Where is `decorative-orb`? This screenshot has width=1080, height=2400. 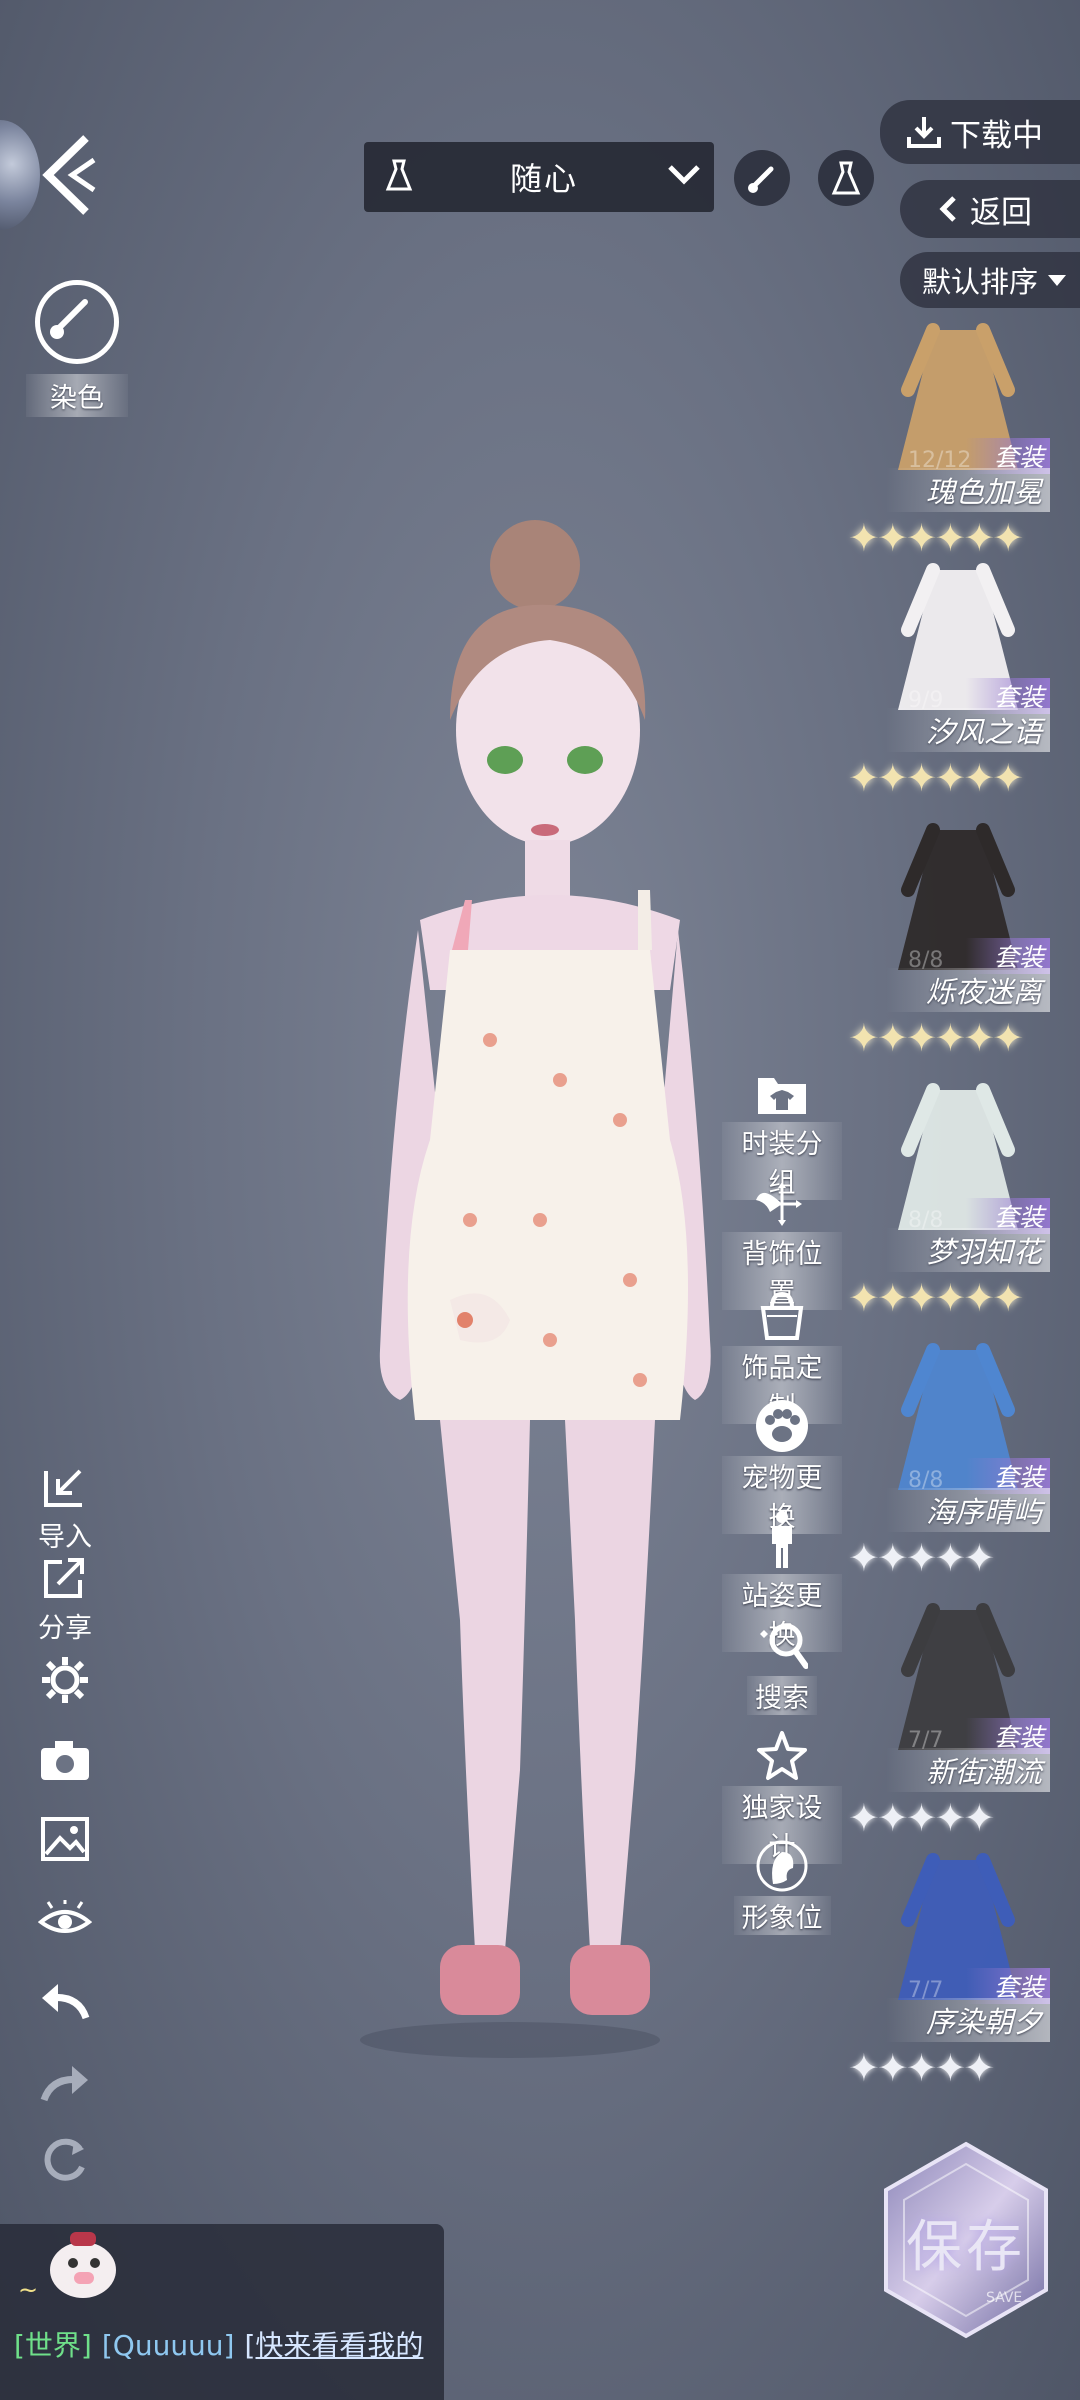
decorative-orb is located at coordinates (20, 175).